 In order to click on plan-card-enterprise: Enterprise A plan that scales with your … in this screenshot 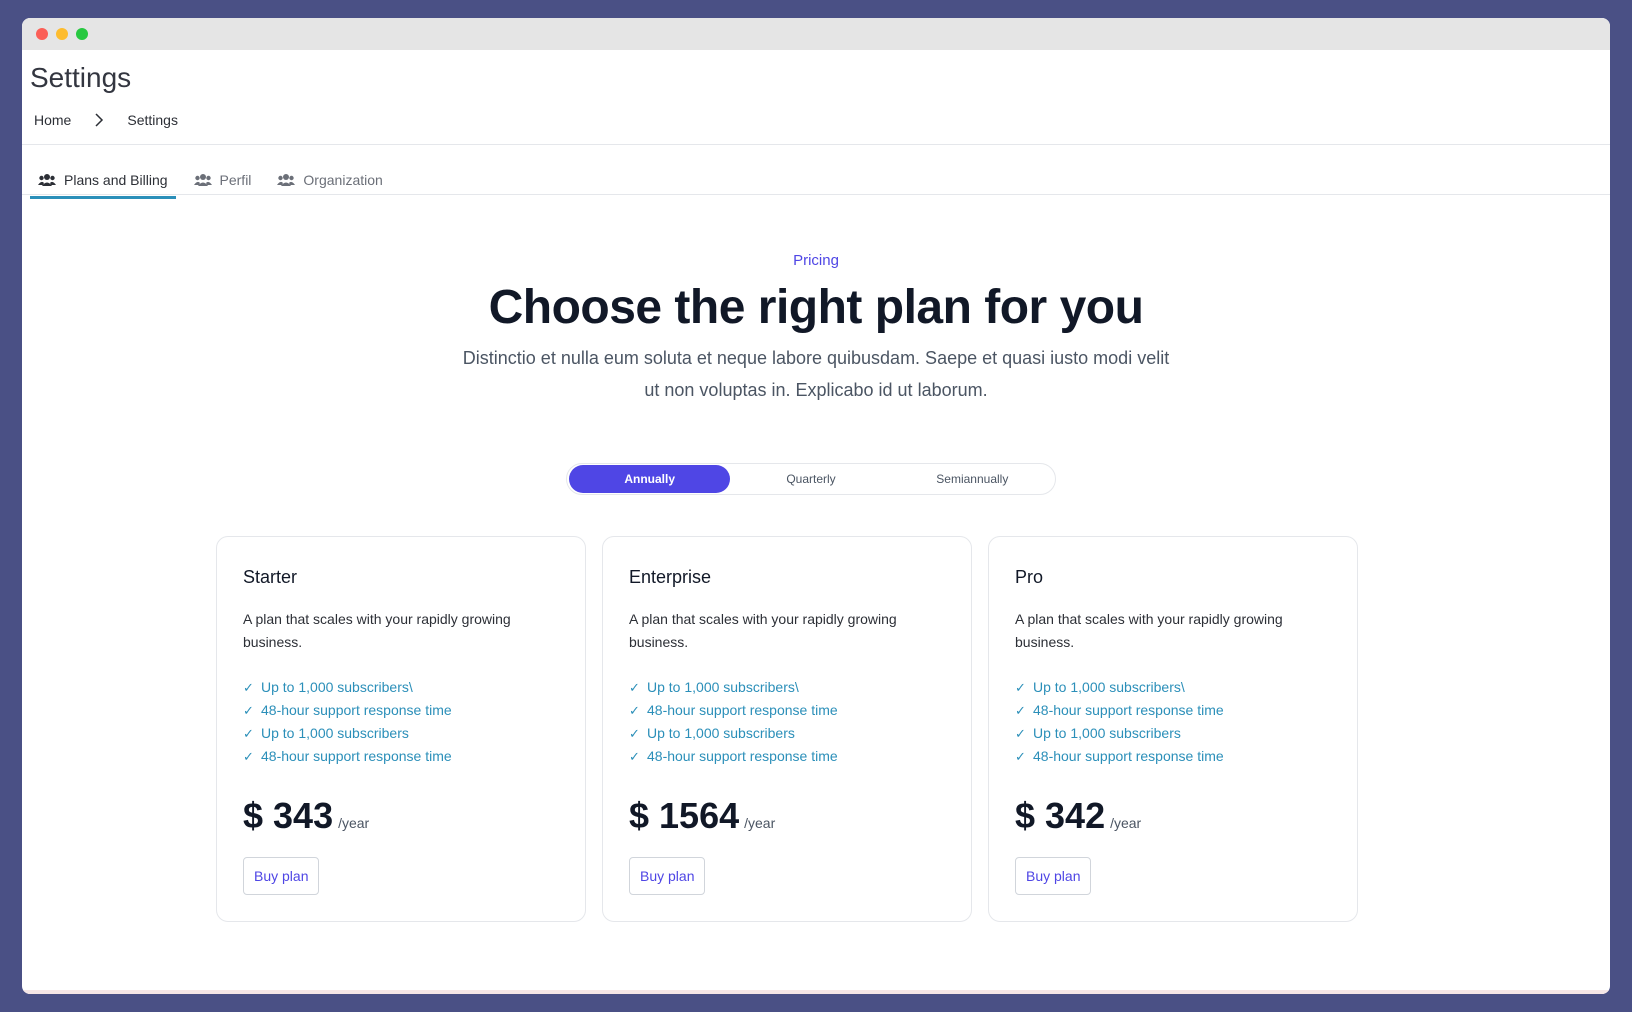, I will do `click(787, 729)`.